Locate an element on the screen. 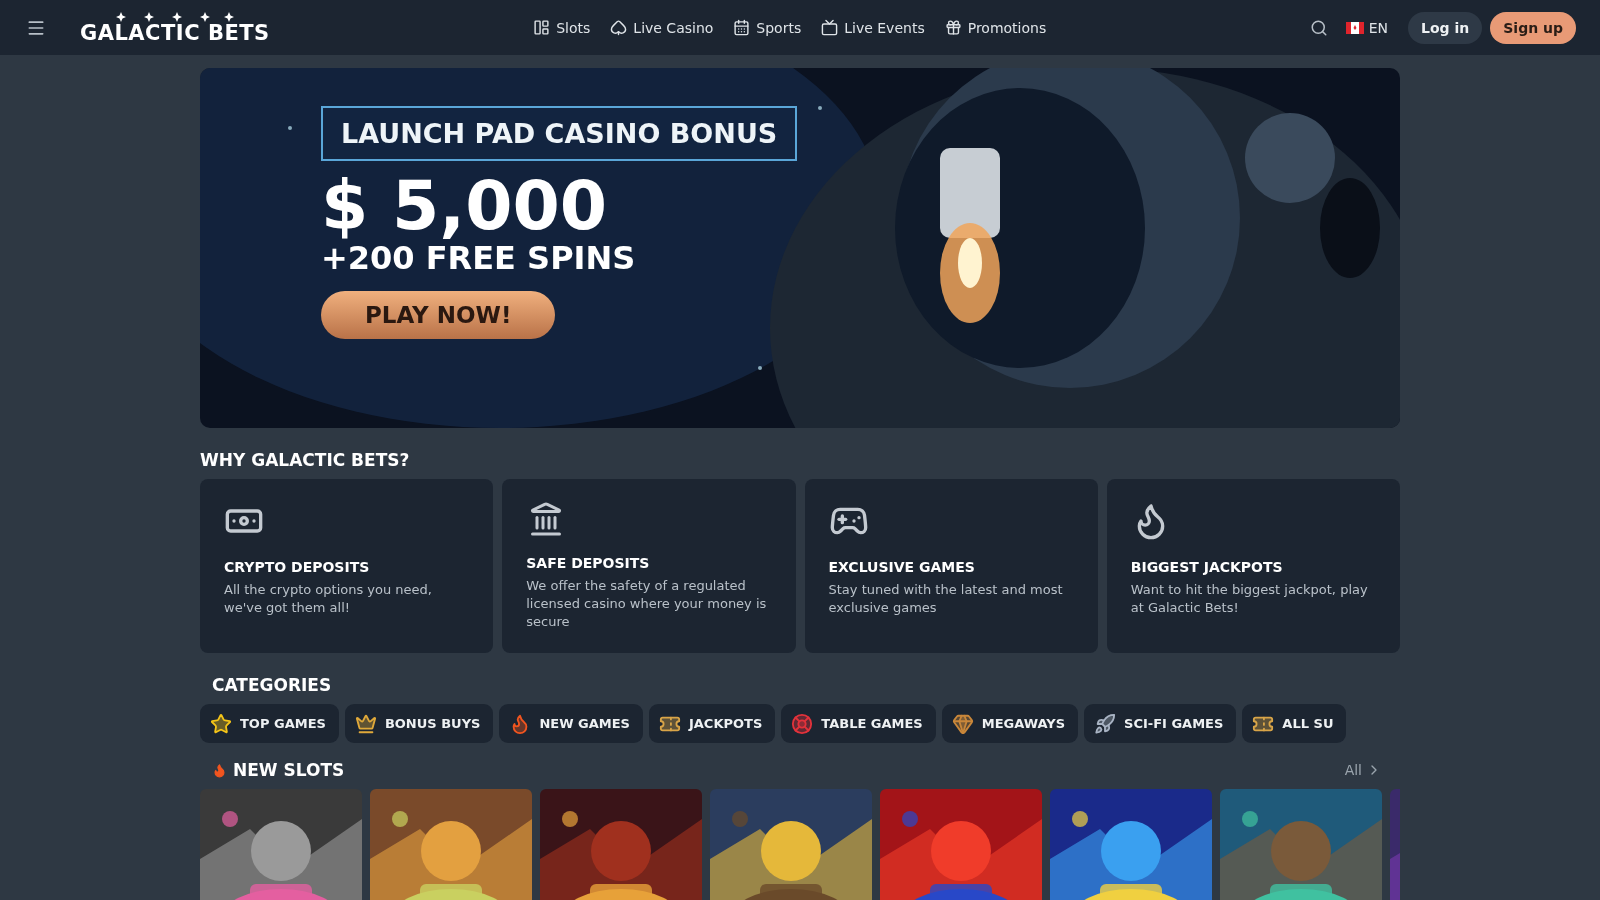 This screenshot has width=1600, height=900. nav-link: Promotions is located at coordinates (995, 27).